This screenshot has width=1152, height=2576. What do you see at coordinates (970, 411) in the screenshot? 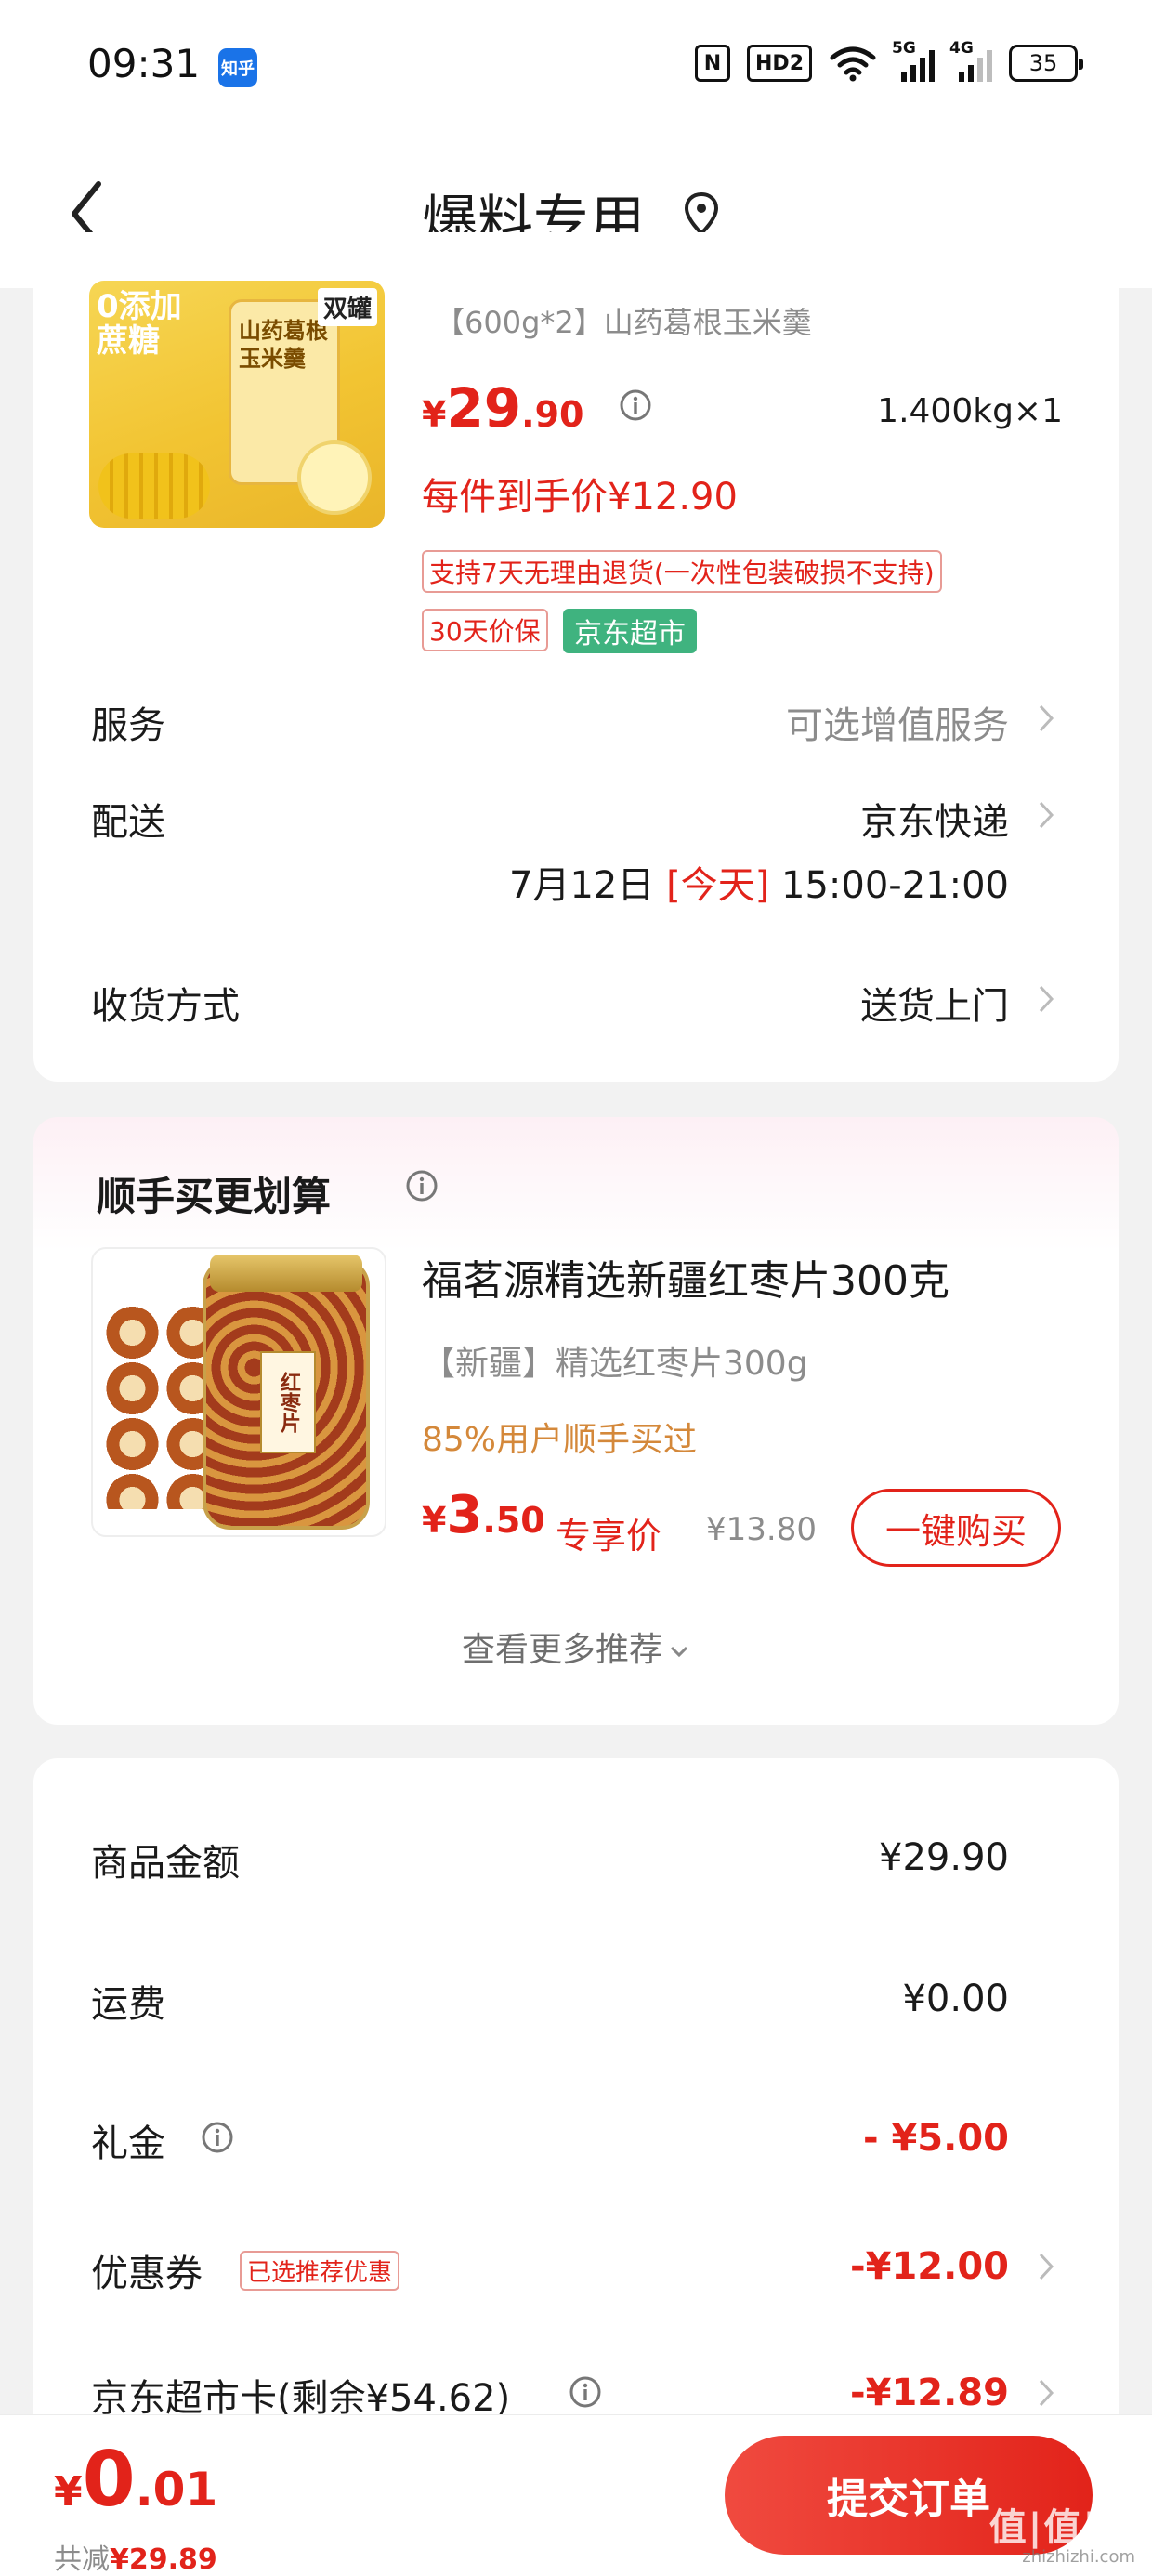
I see `product-quantity: 1.400kg×1` at bounding box center [970, 411].